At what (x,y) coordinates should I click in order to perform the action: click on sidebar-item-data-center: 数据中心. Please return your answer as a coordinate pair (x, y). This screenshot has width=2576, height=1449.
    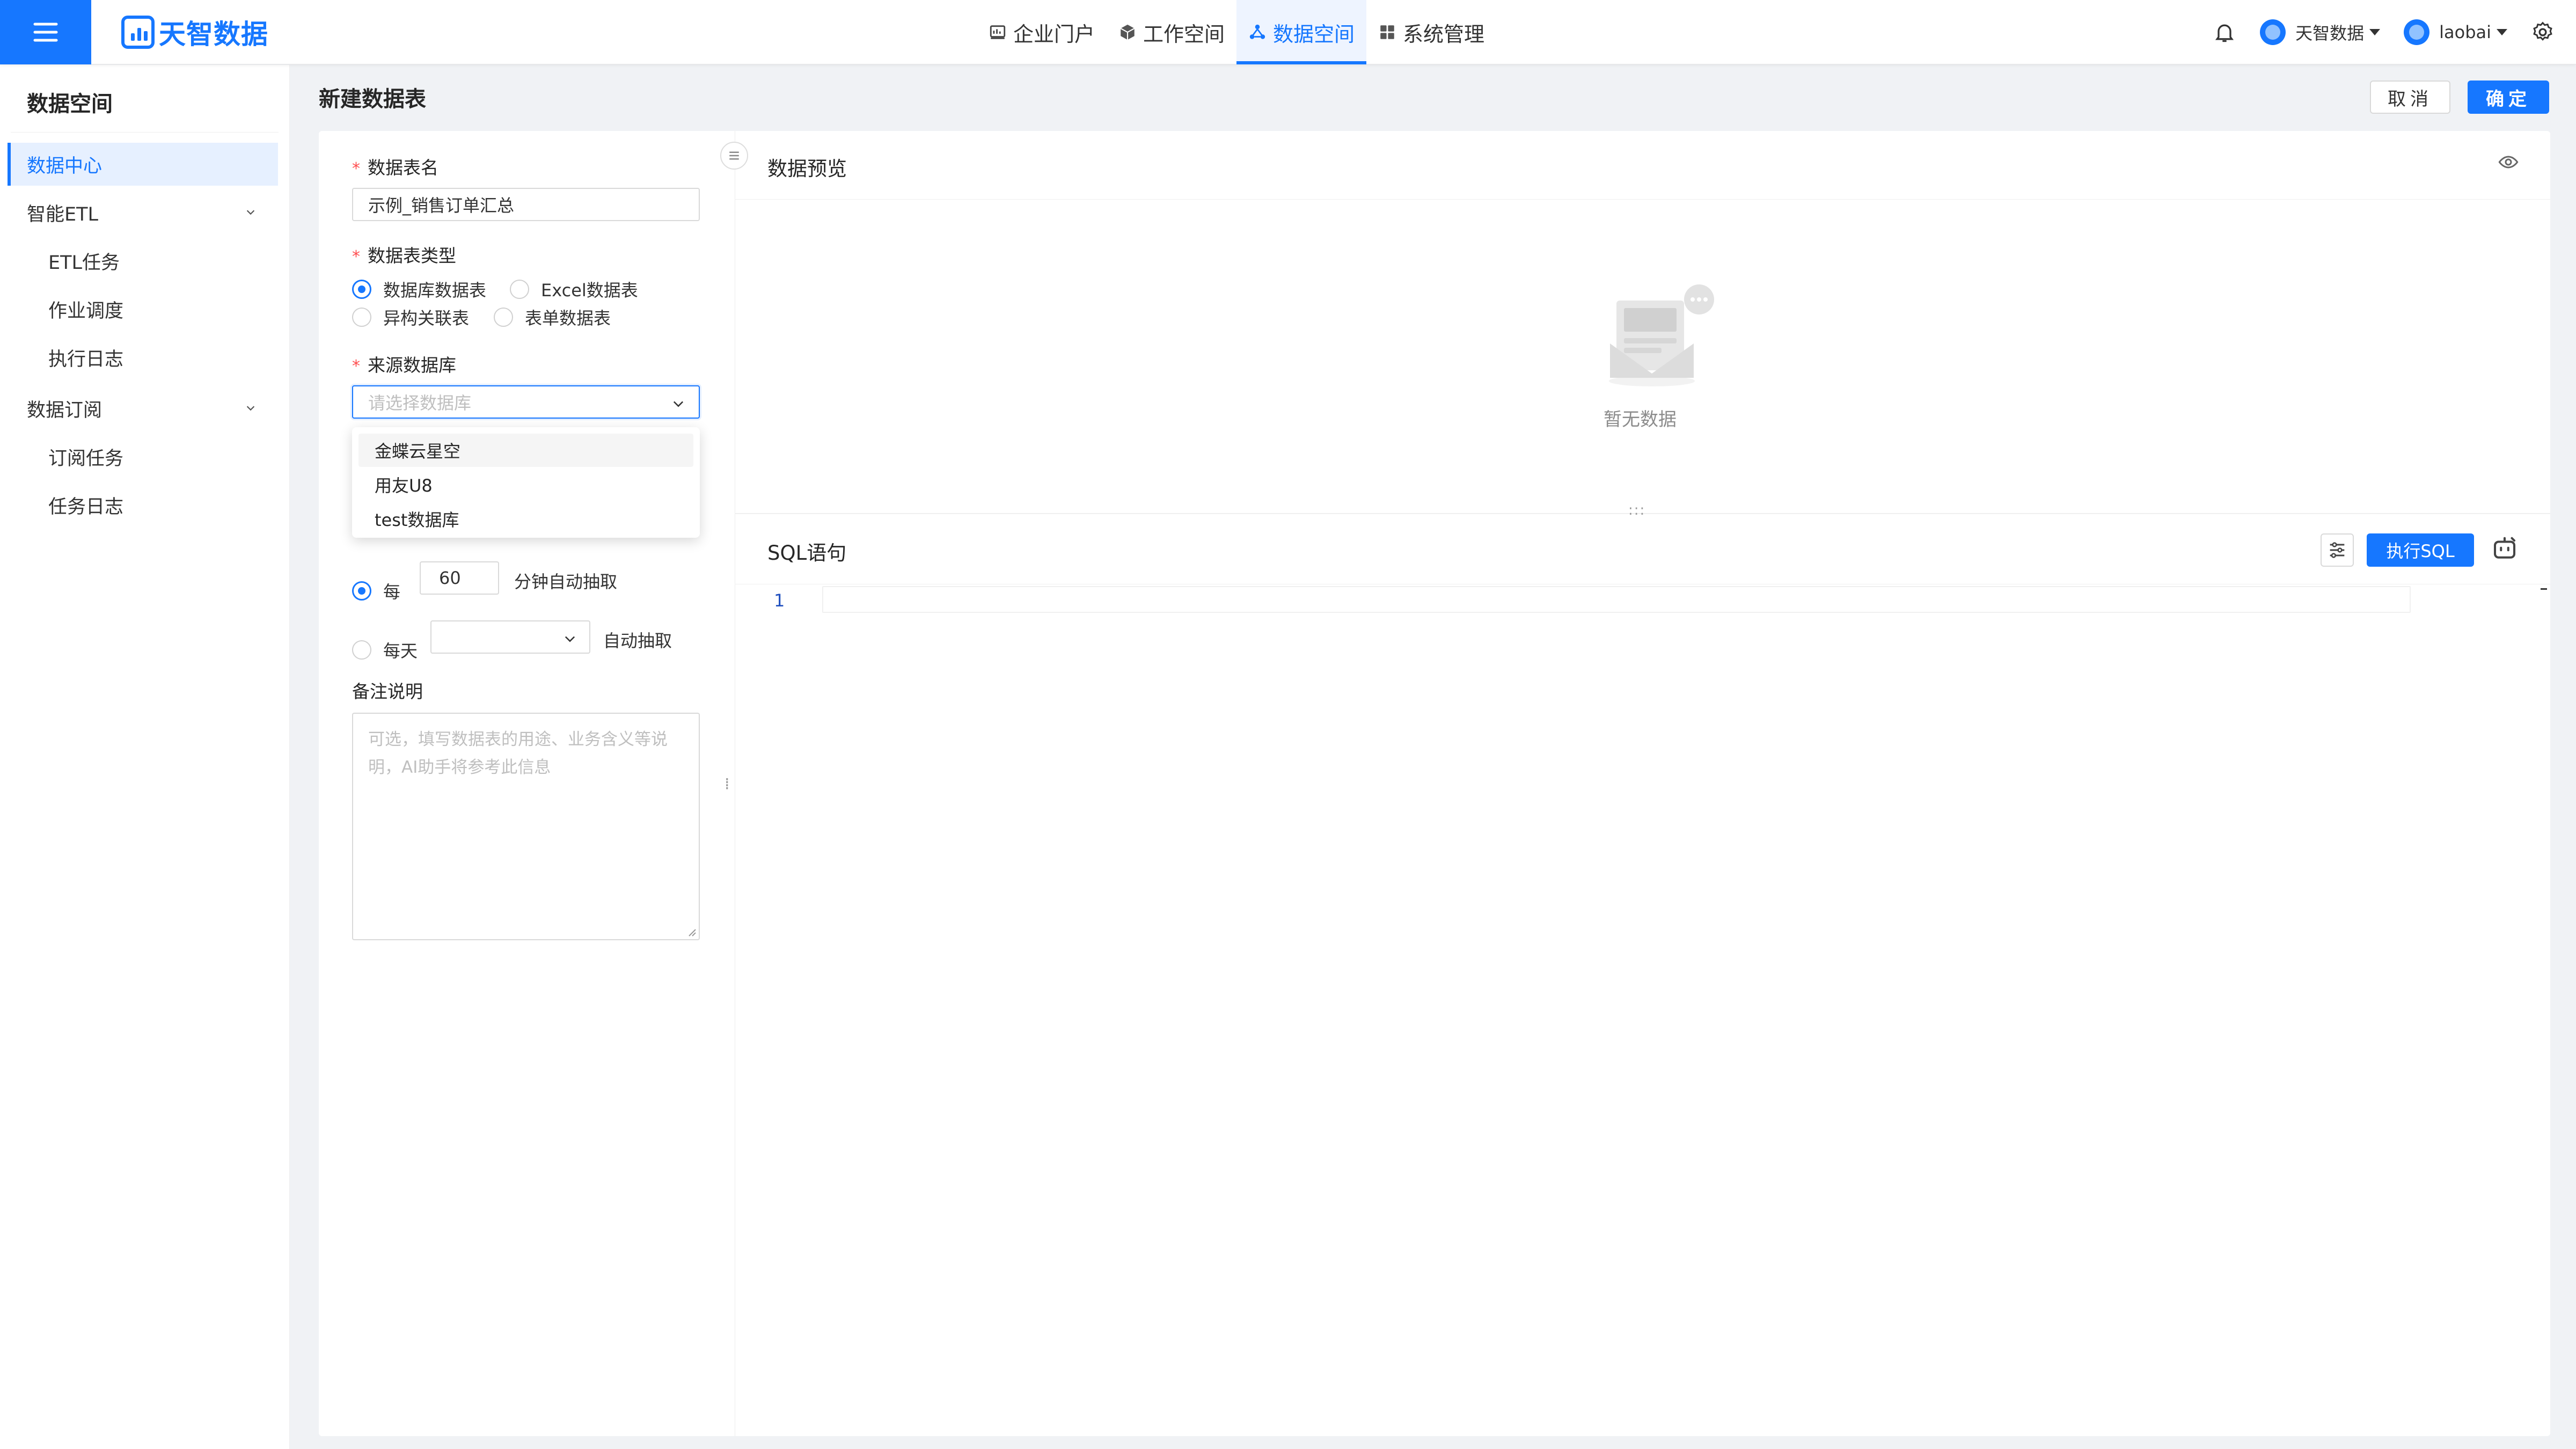
    Looking at the image, I should click on (143, 164).